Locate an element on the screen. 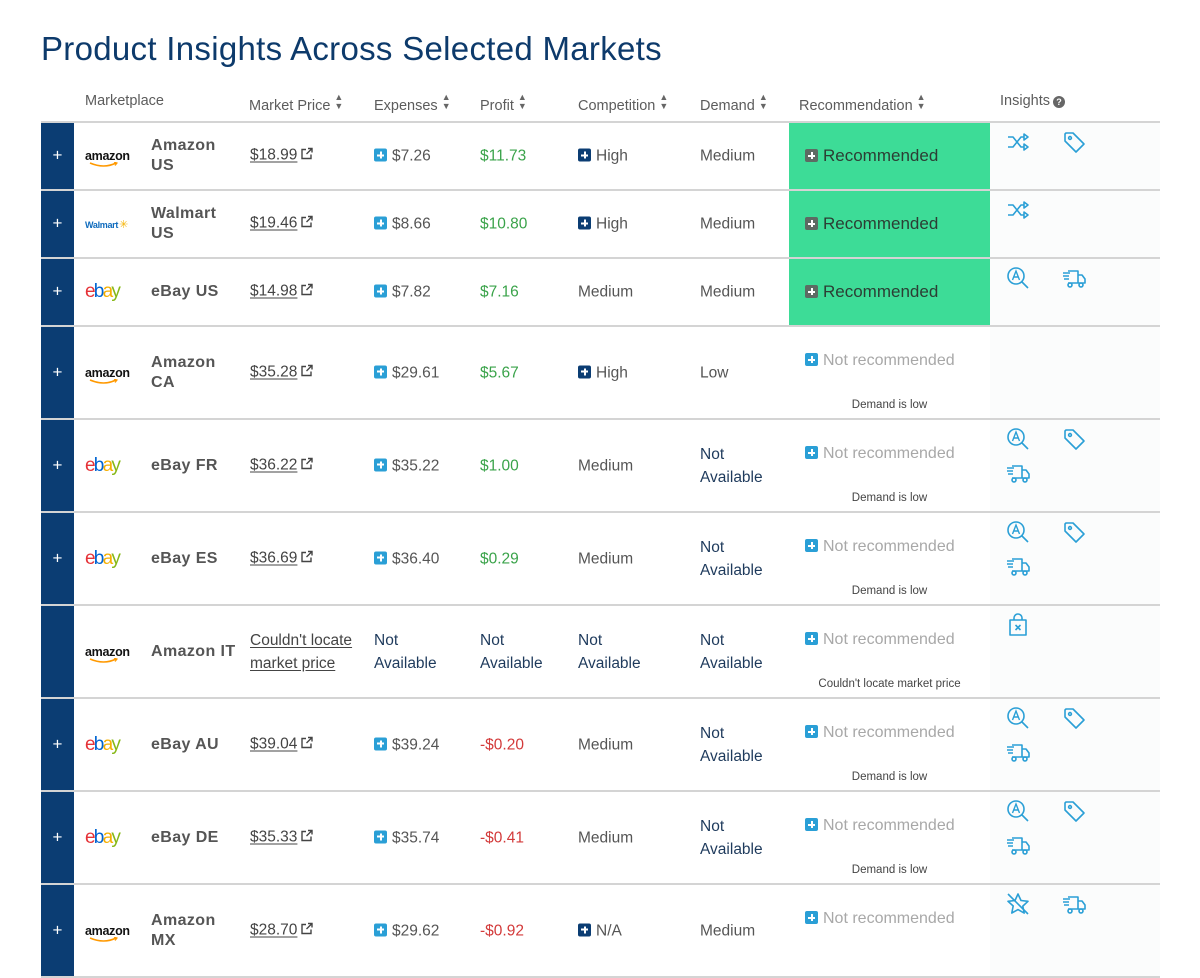  market-price: $18.99 is located at coordinates (282, 156).